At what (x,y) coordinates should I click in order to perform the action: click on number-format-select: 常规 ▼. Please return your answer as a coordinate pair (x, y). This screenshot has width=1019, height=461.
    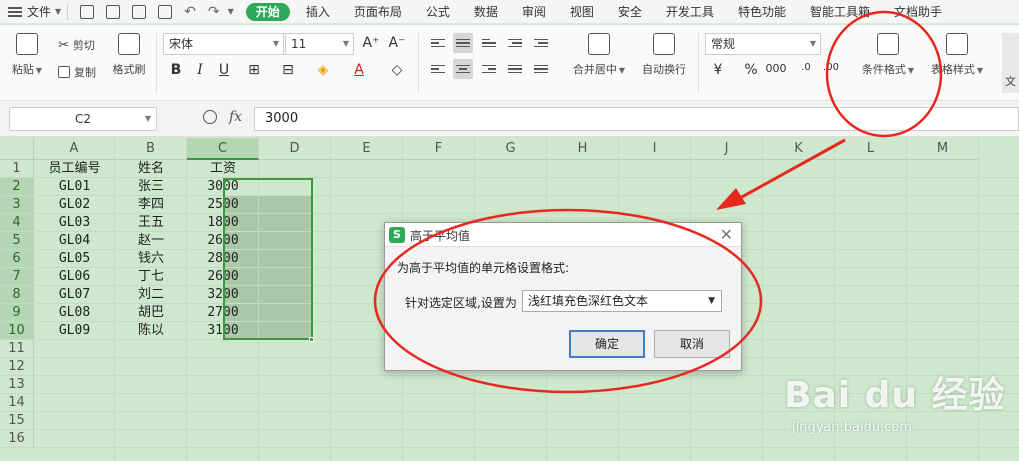
    Looking at the image, I should click on (763, 44).